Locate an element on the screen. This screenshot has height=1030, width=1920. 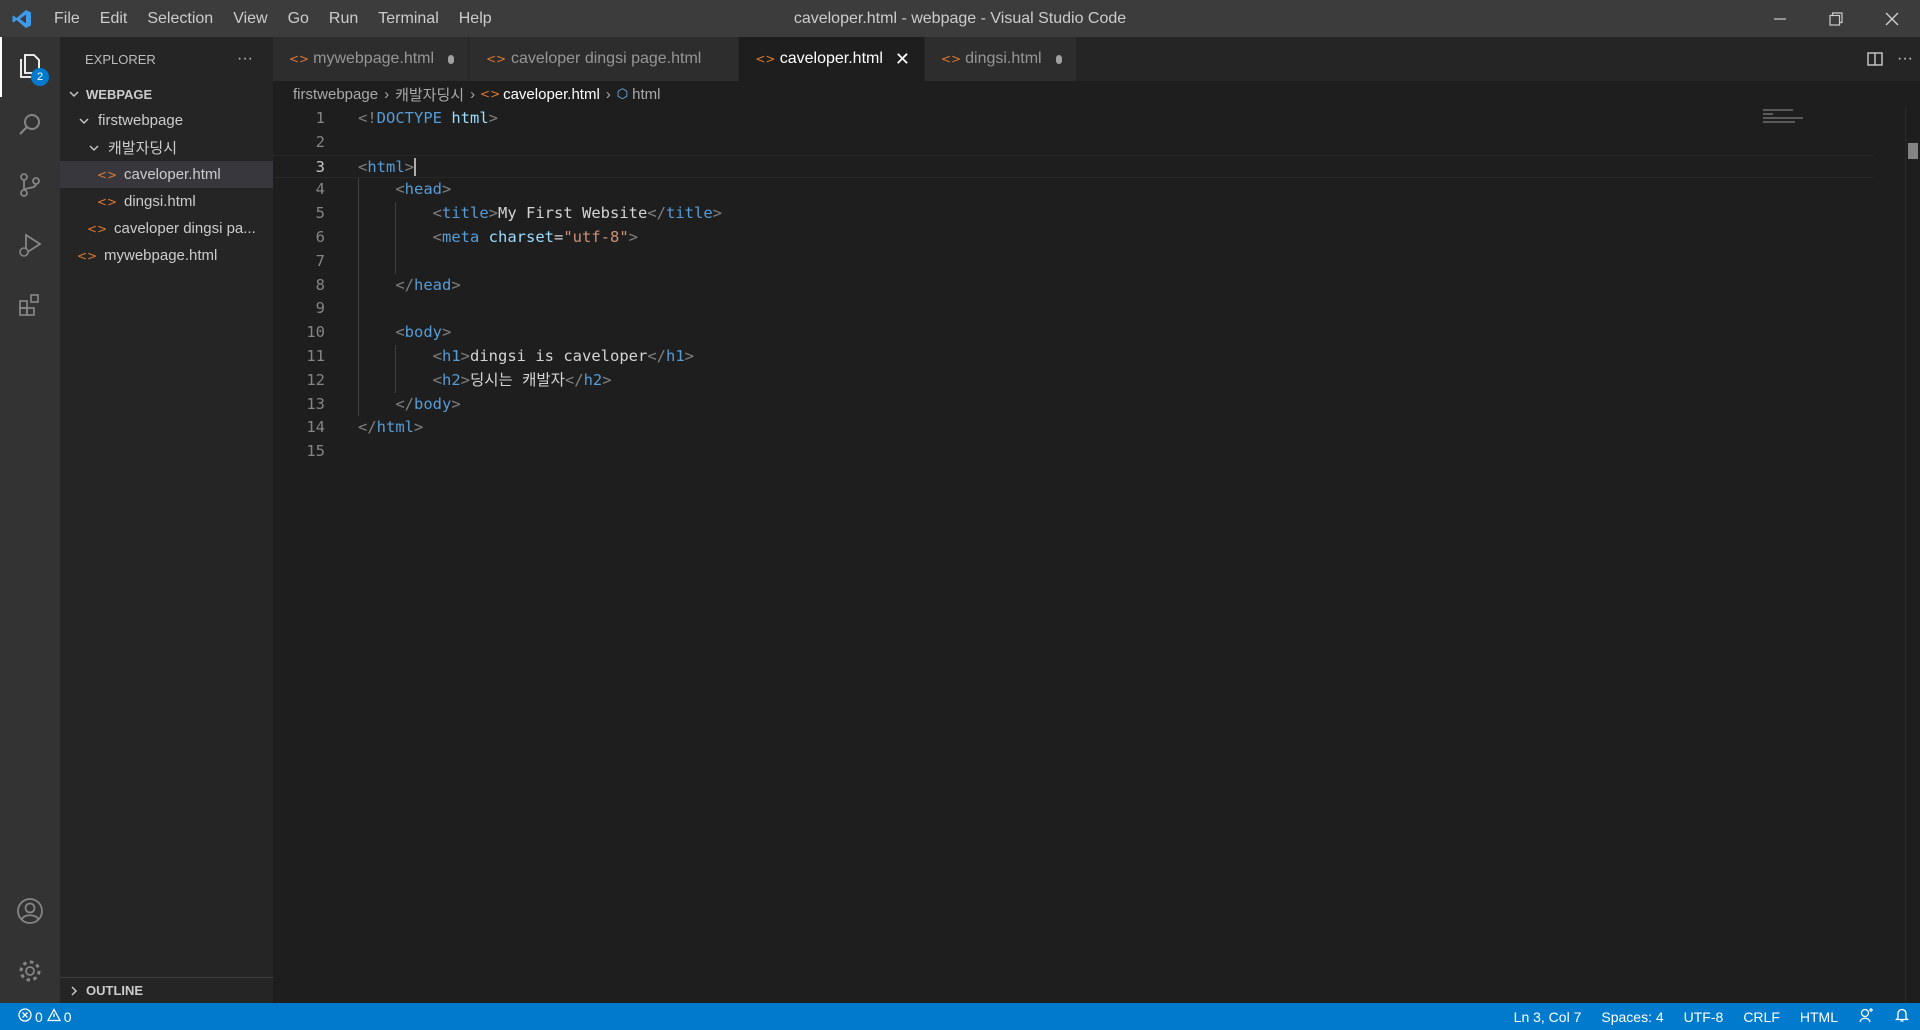
line-number: 4 is located at coordinates (320, 189).